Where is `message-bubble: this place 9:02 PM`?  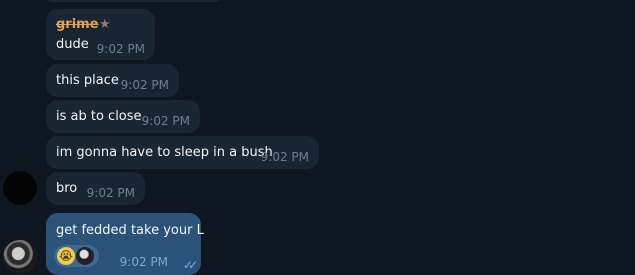
message-bubble: this place 9:02 PM is located at coordinates (112, 80).